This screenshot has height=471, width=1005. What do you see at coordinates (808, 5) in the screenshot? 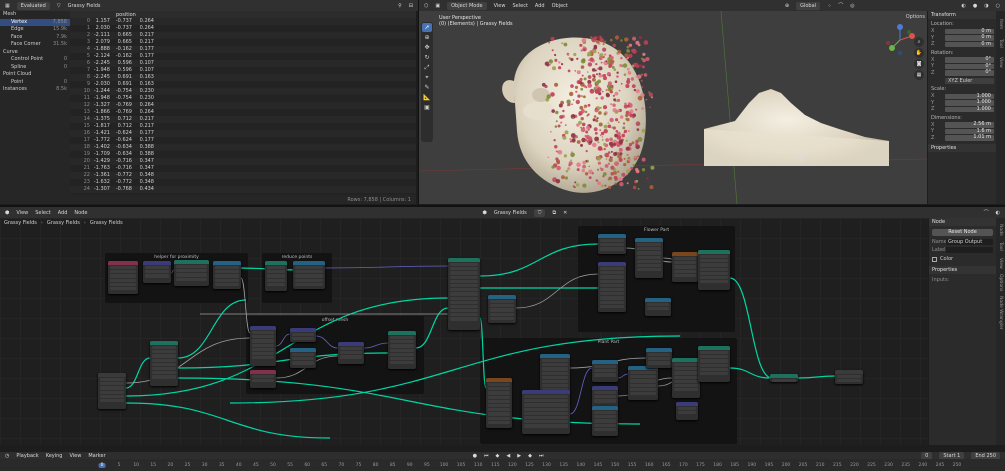
I see `orientation-dropdown: Global` at bounding box center [808, 5].